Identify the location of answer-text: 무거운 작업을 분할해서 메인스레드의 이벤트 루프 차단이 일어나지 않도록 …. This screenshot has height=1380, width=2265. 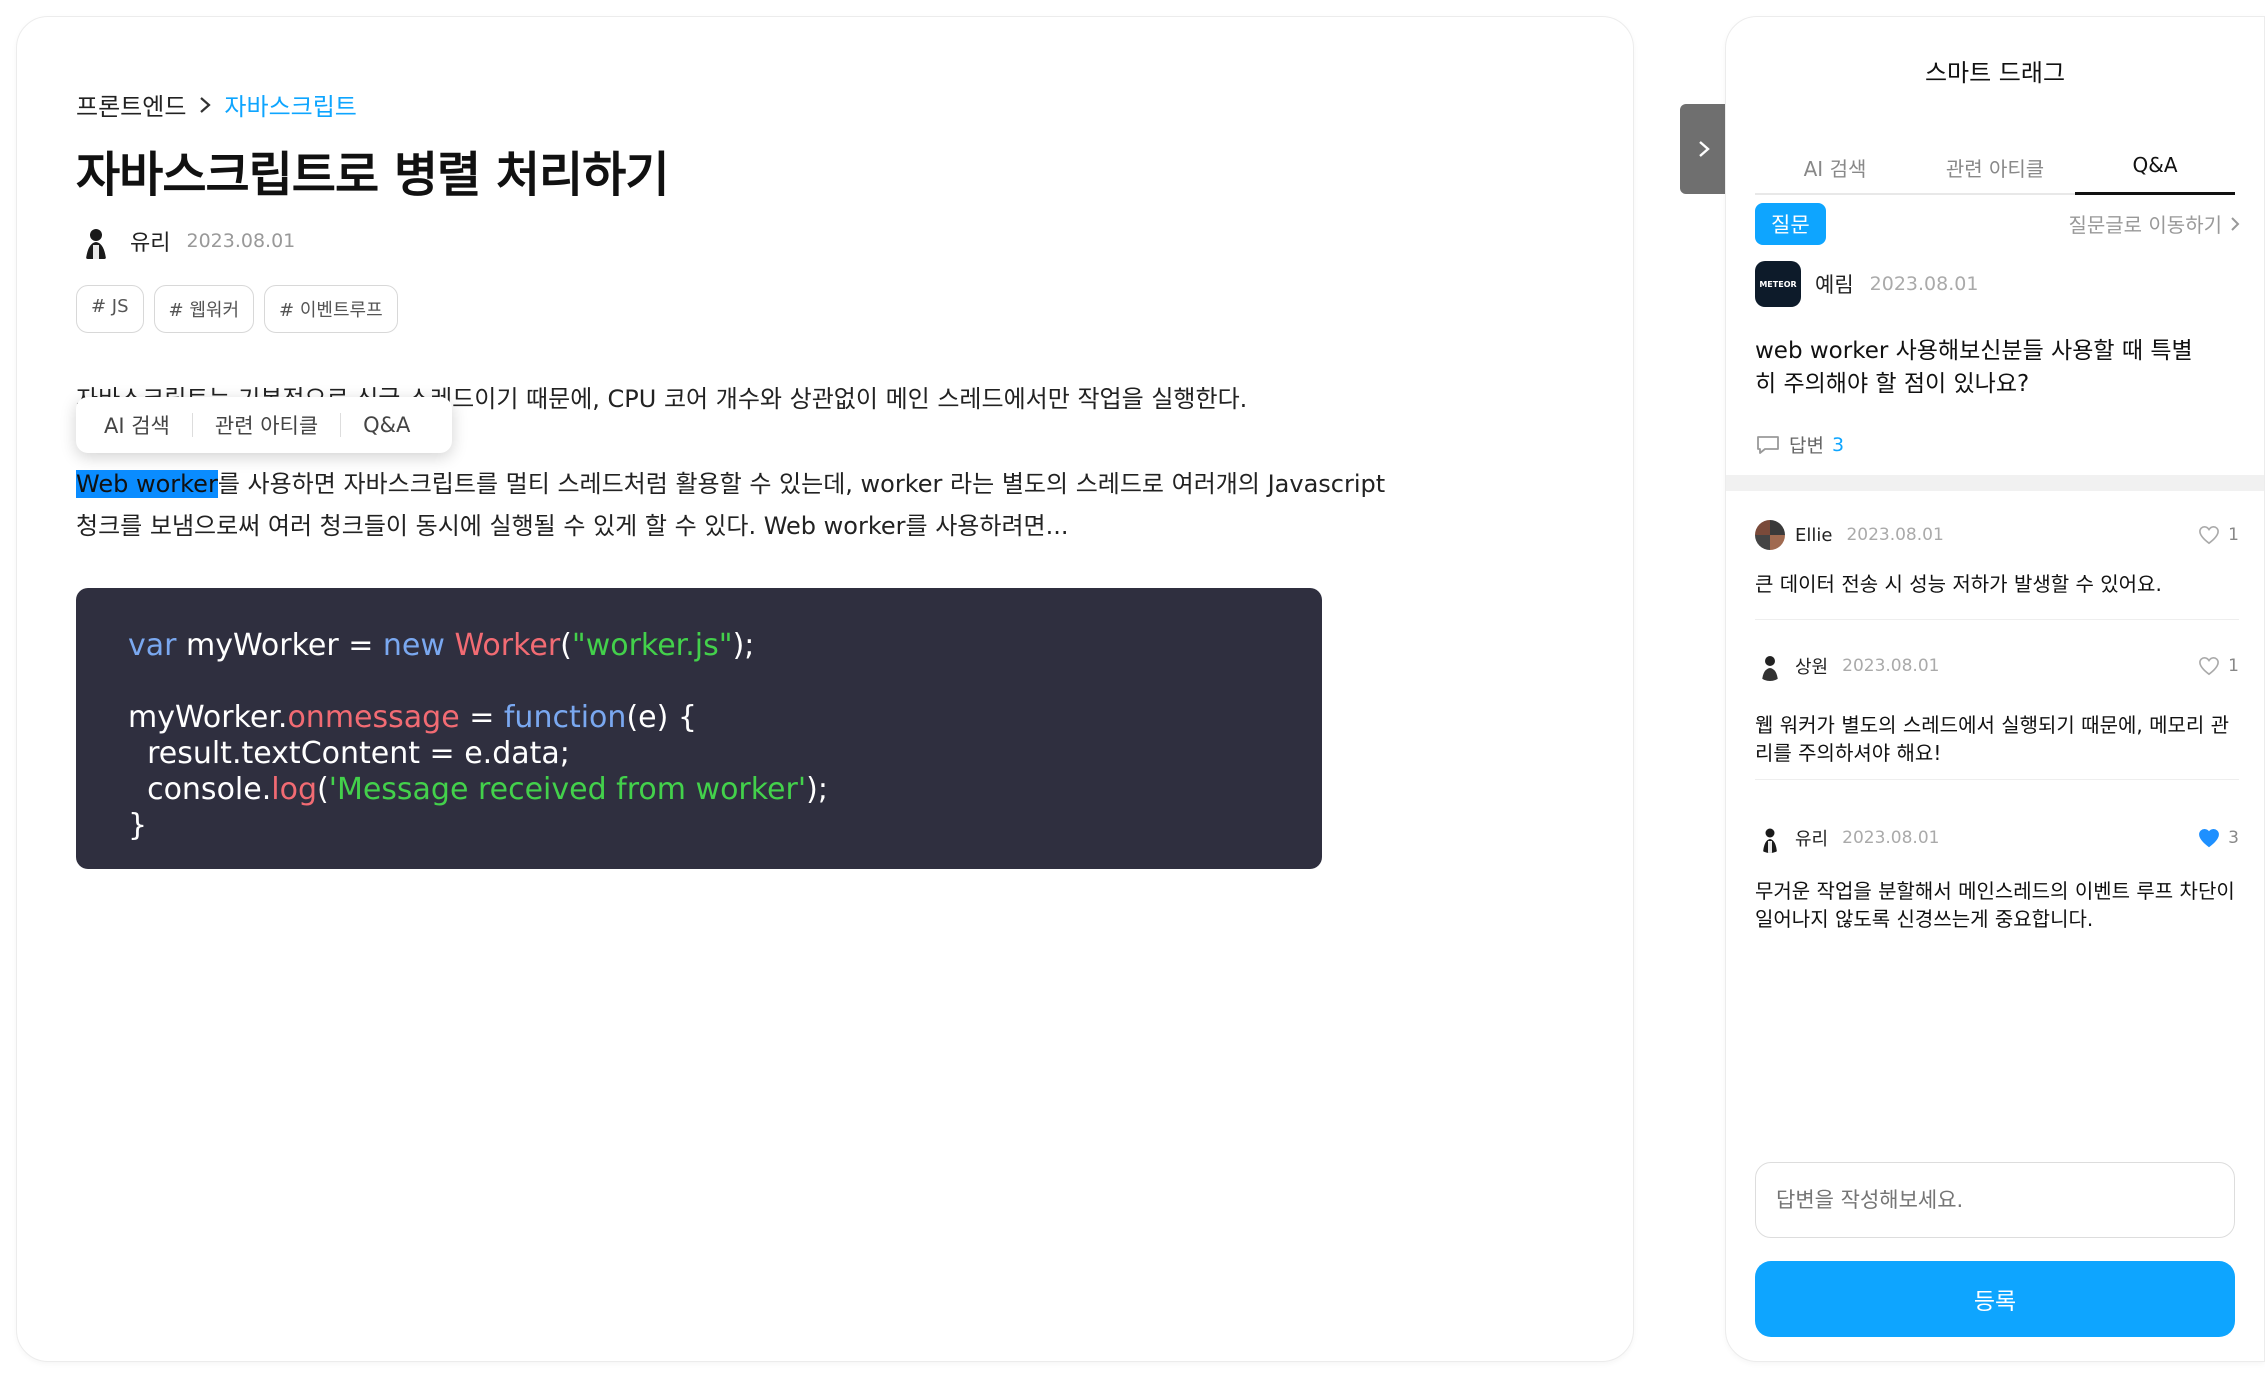
(1995, 905).